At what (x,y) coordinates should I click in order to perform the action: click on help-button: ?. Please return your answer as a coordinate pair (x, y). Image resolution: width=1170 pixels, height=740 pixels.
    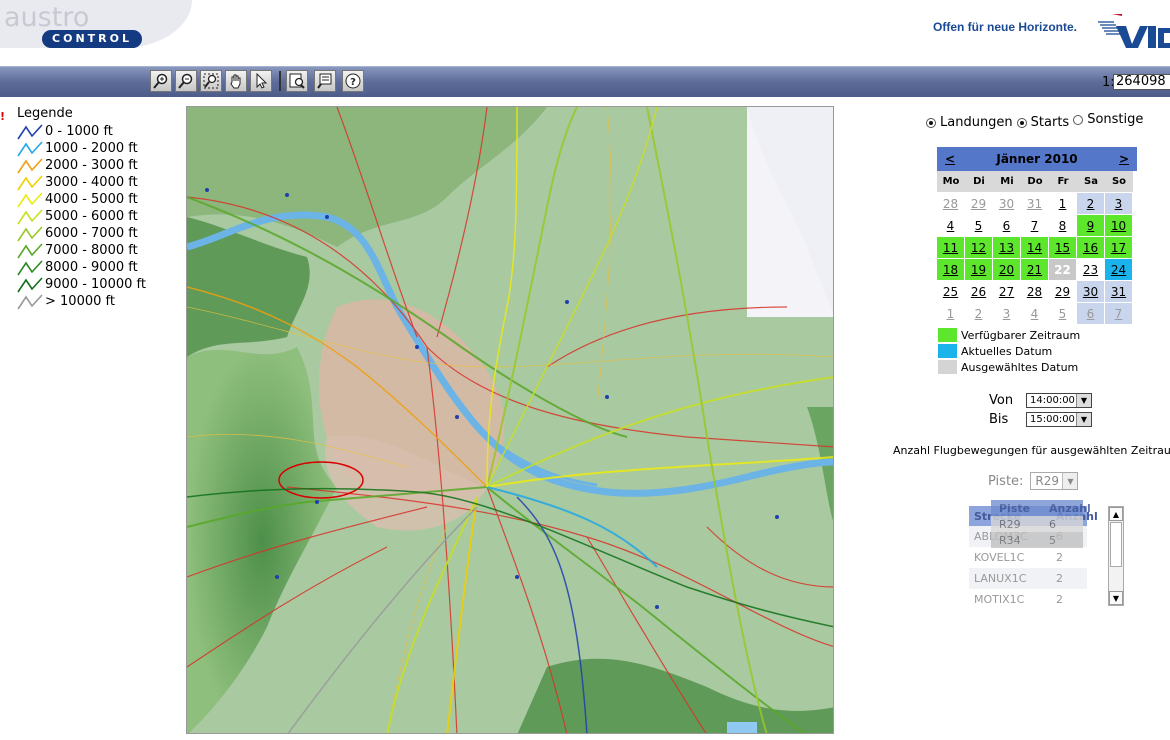
    Looking at the image, I should click on (353, 81).